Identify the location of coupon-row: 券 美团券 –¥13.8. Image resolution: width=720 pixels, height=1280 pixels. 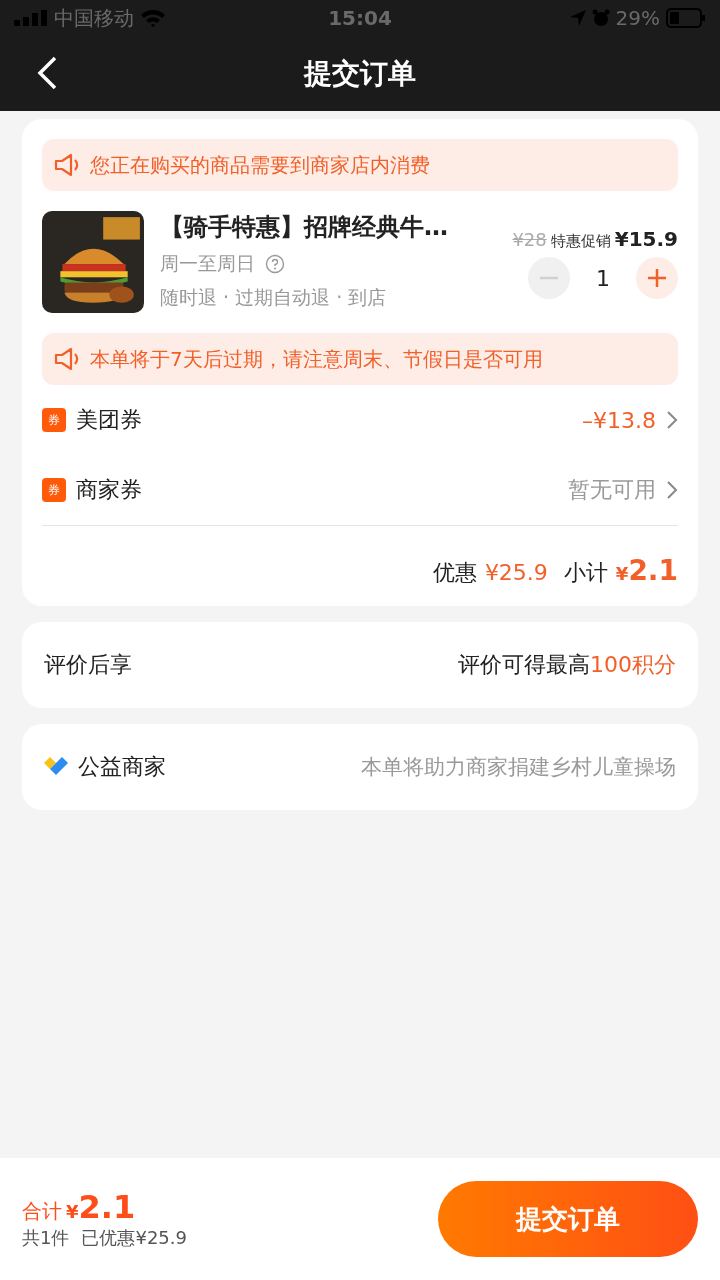
(360, 420).